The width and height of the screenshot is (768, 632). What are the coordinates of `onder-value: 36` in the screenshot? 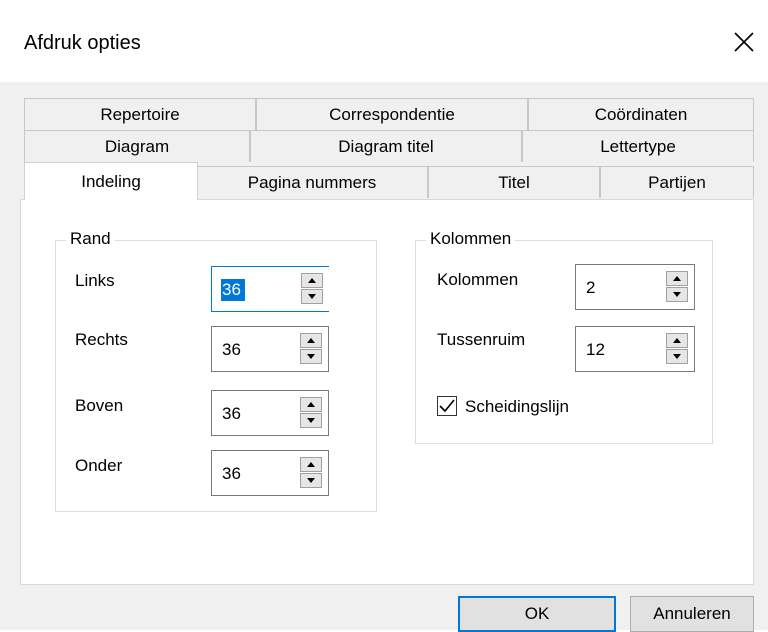 It's located at (231, 474).